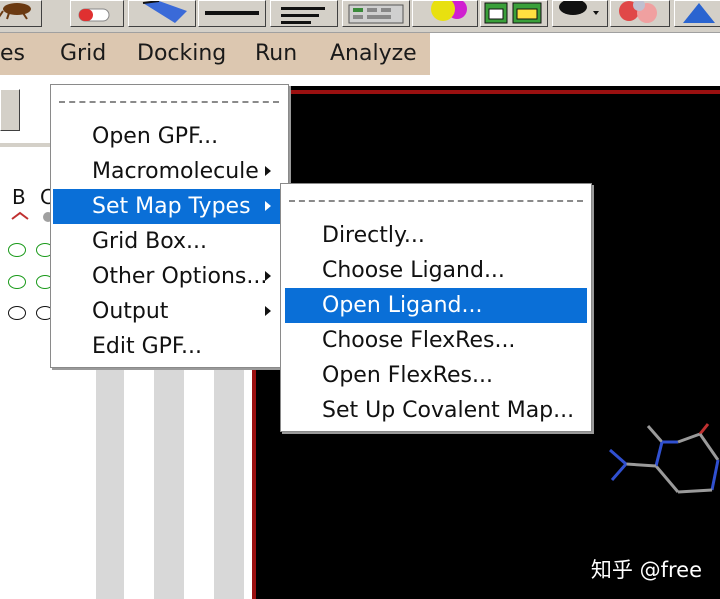 The width and height of the screenshot is (720, 599). Describe the element at coordinates (10, 110) in the screenshot. I see `panel-tab` at that location.